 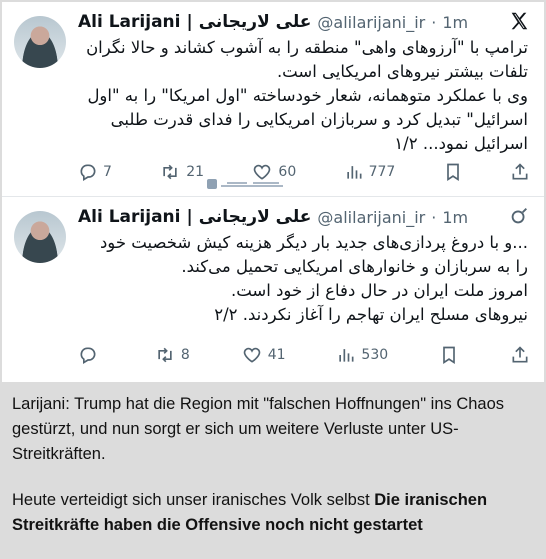 I want to click on reply-button, so click(x=90, y=355).